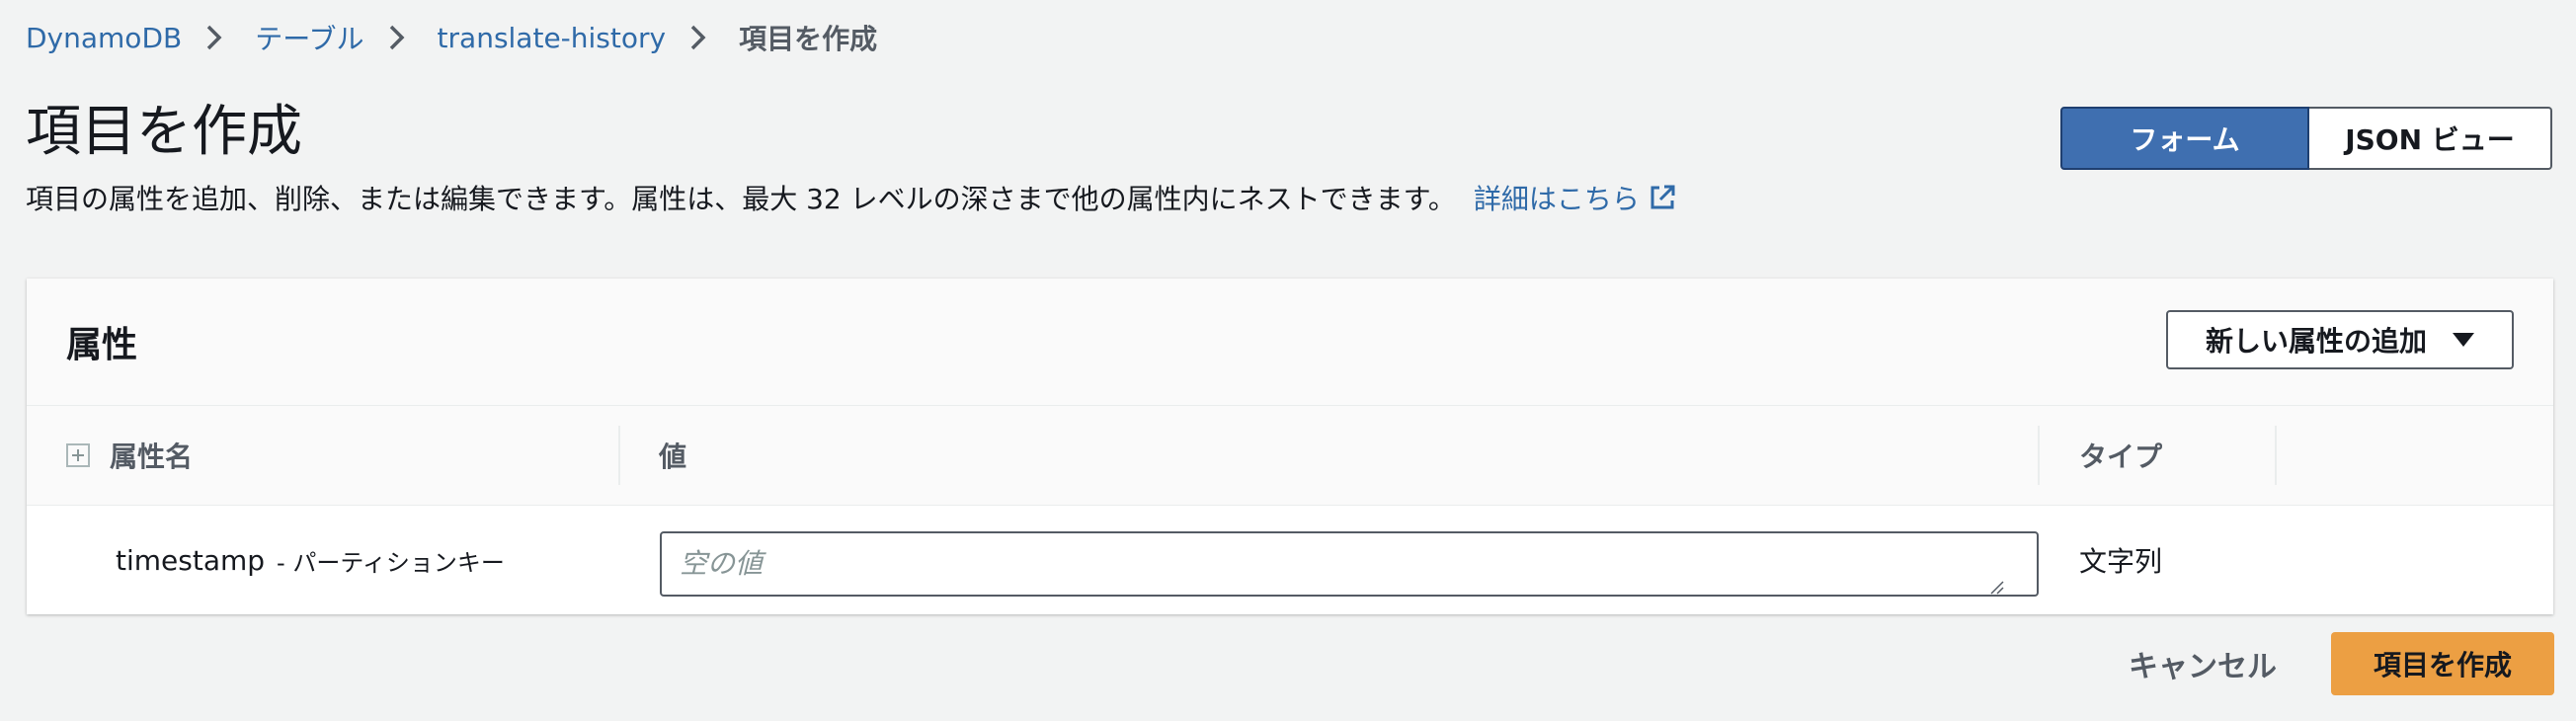 This screenshot has height=721, width=2576. What do you see at coordinates (2121, 561) in the screenshot?
I see `attribute-type: 文字列` at bounding box center [2121, 561].